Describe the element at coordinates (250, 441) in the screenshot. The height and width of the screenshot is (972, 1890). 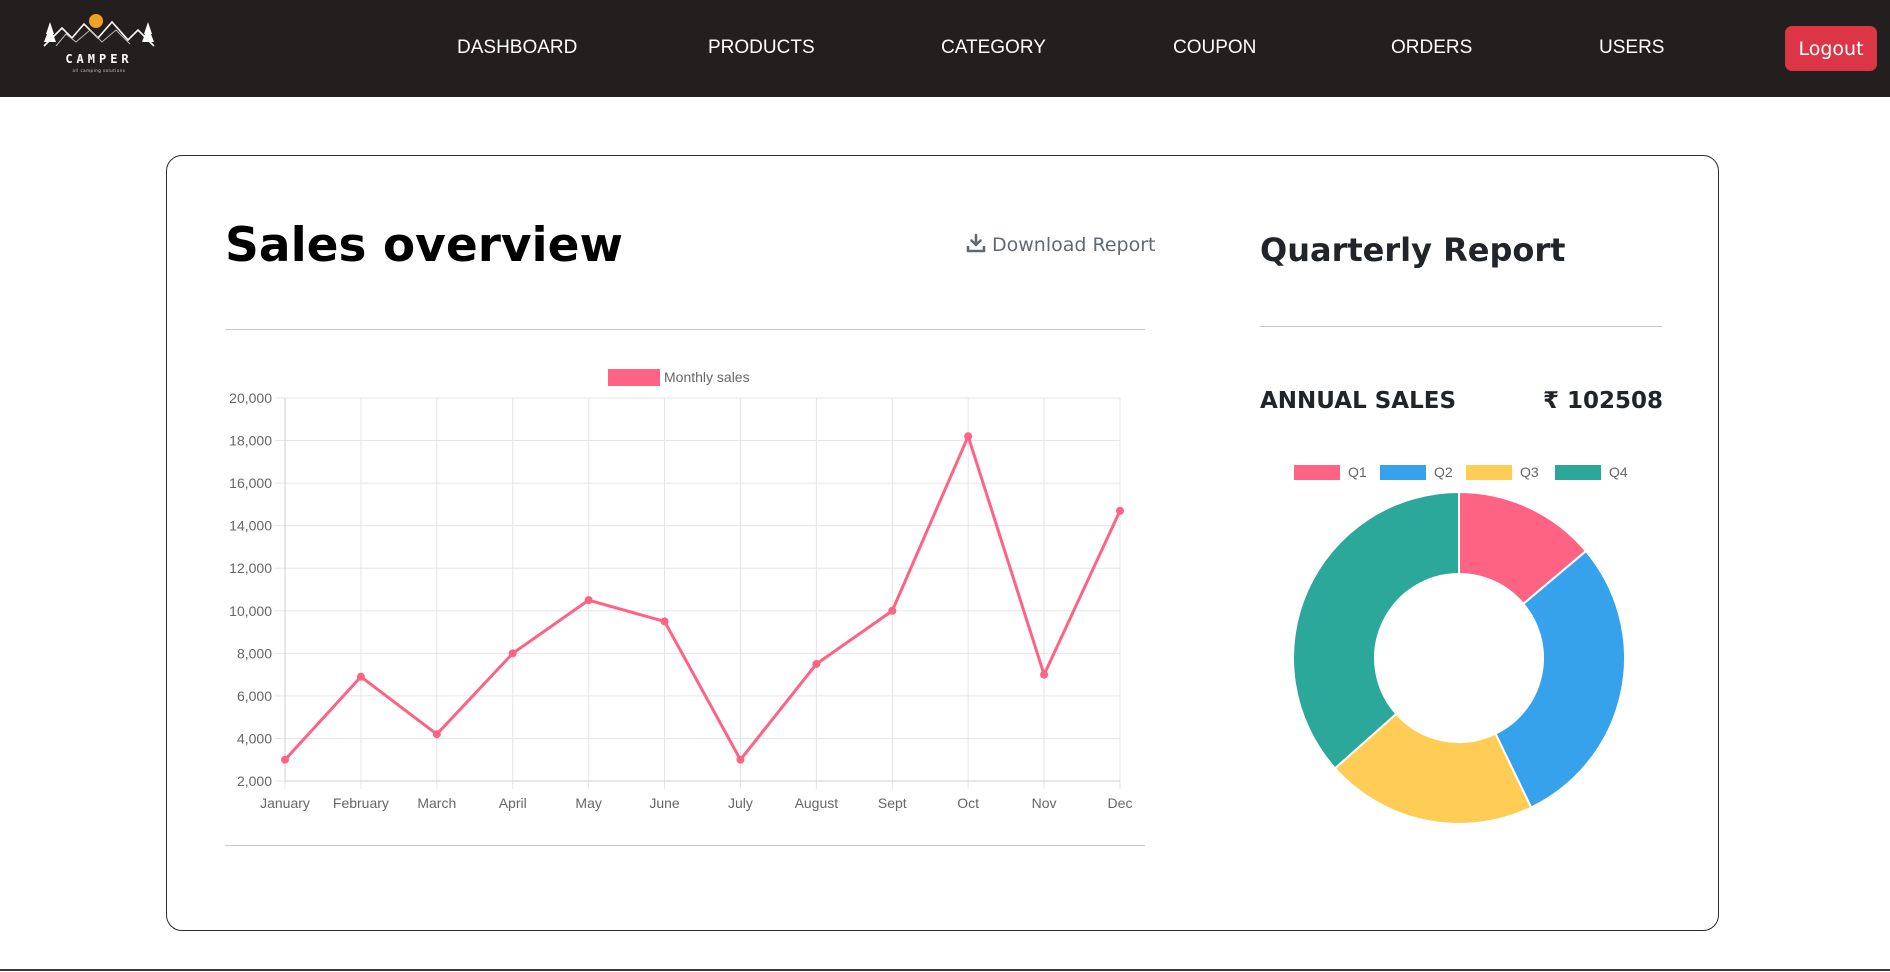
I see `y-tick-label: 18,000` at that location.